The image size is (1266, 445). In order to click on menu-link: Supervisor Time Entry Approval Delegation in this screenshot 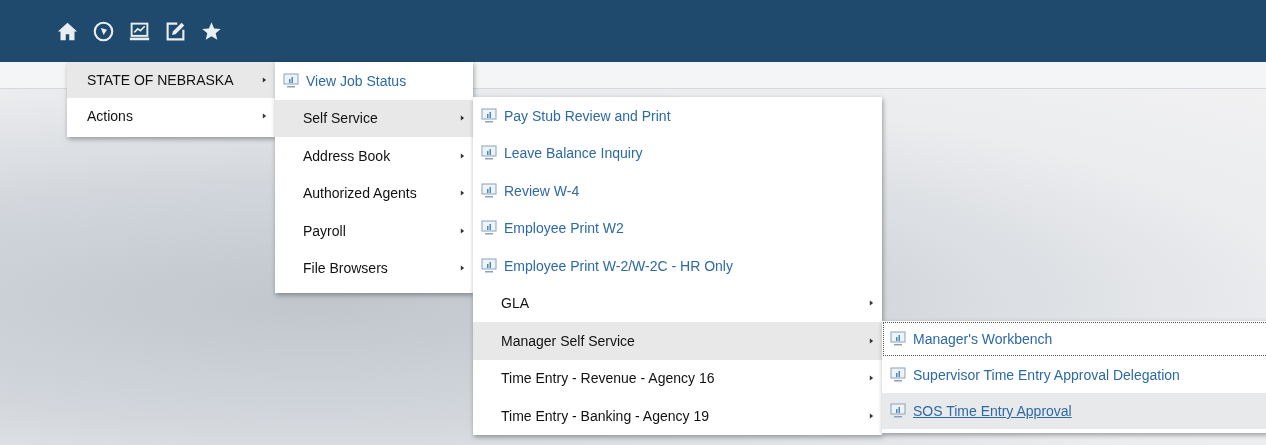, I will do `click(1074, 375)`.